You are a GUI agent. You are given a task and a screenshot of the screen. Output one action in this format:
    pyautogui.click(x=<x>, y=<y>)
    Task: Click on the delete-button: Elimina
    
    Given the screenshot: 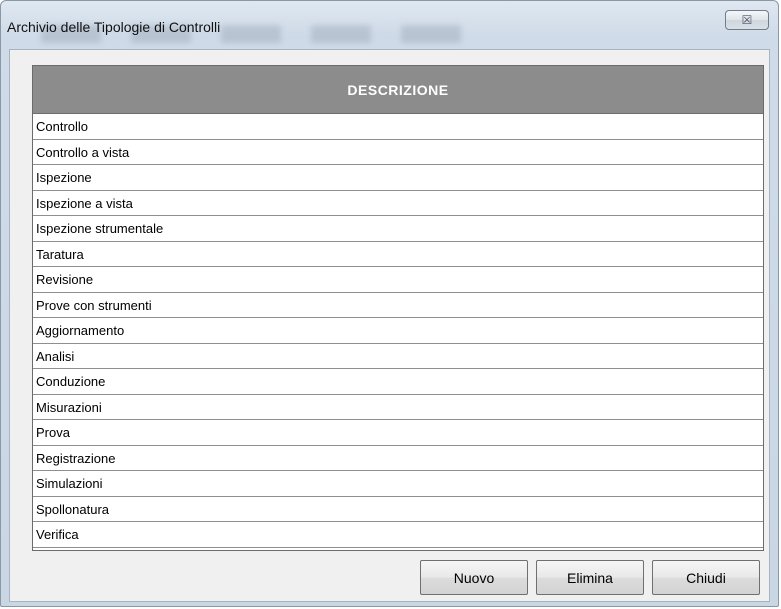 What is the action you would take?
    pyautogui.click(x=590, y=577)
    